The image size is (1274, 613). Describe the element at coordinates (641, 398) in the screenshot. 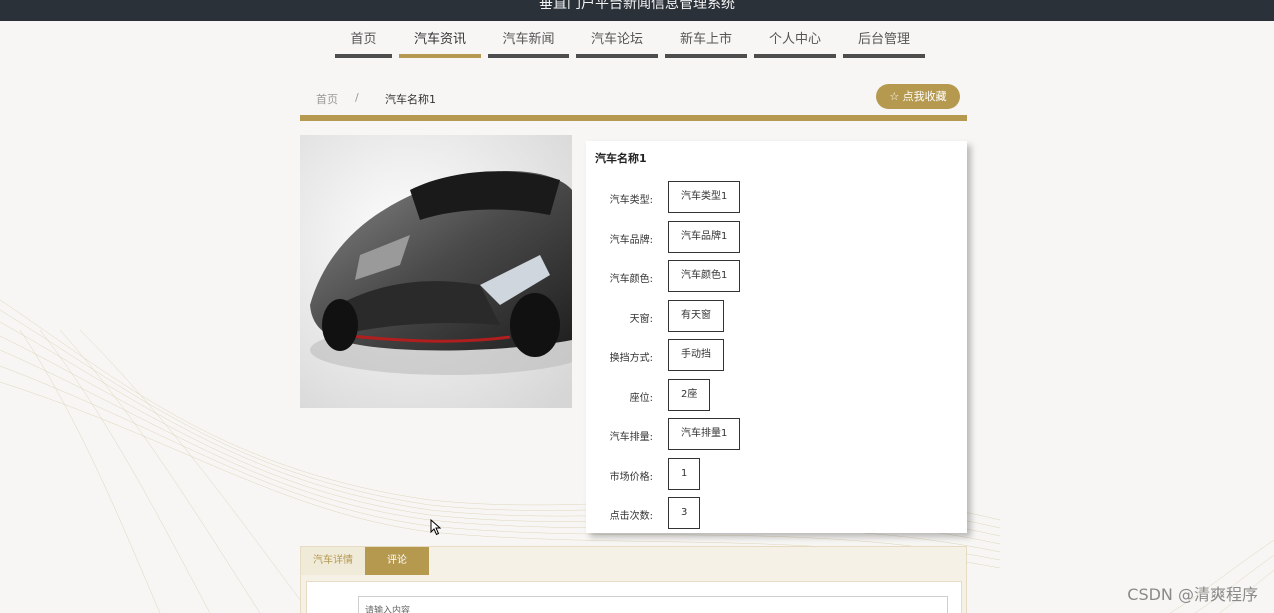

I see `detail-label: 座位:` at that location.